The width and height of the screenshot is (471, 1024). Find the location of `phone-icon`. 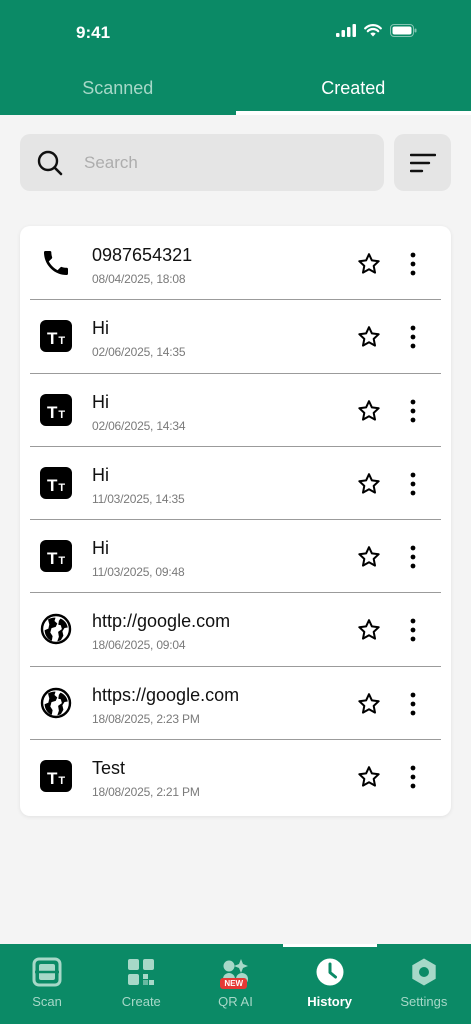

phone-icon is located at coordinates (56, 263).